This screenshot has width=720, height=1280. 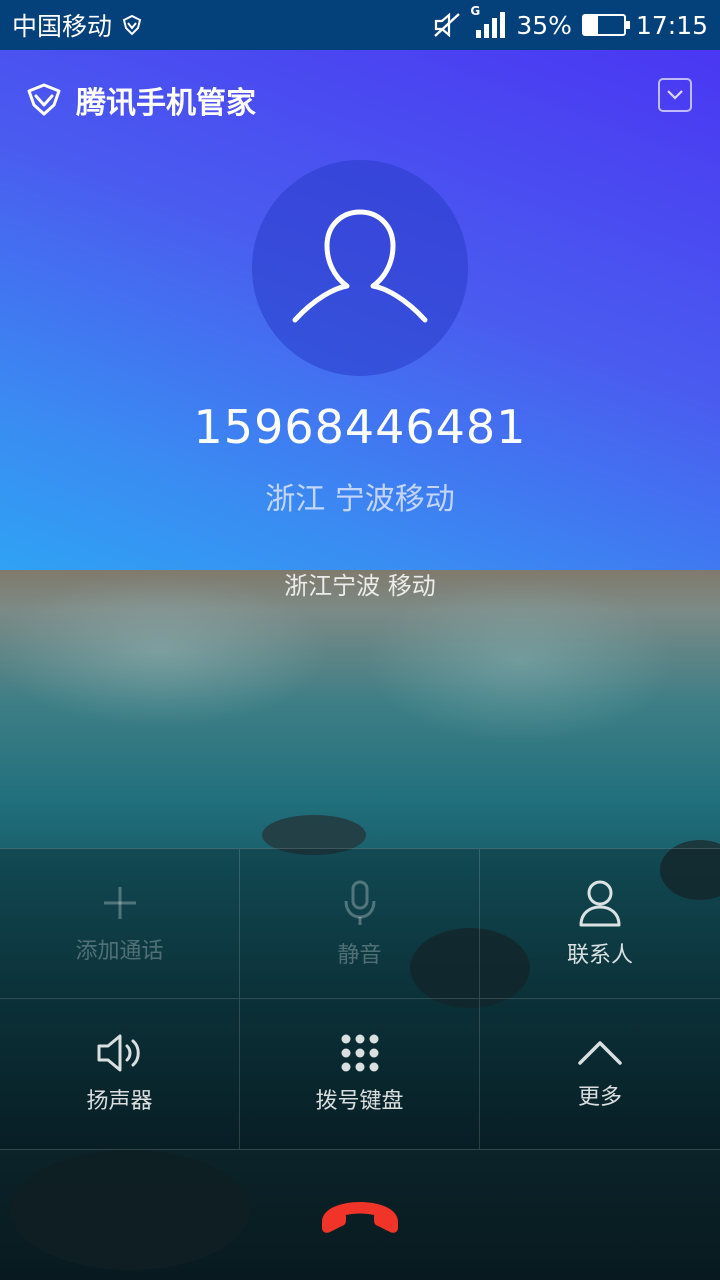 What do you see at coordinates (119, 951) in the screenshot?
I see `add-call-label: 添加通话` at bounding box center [119, 951].